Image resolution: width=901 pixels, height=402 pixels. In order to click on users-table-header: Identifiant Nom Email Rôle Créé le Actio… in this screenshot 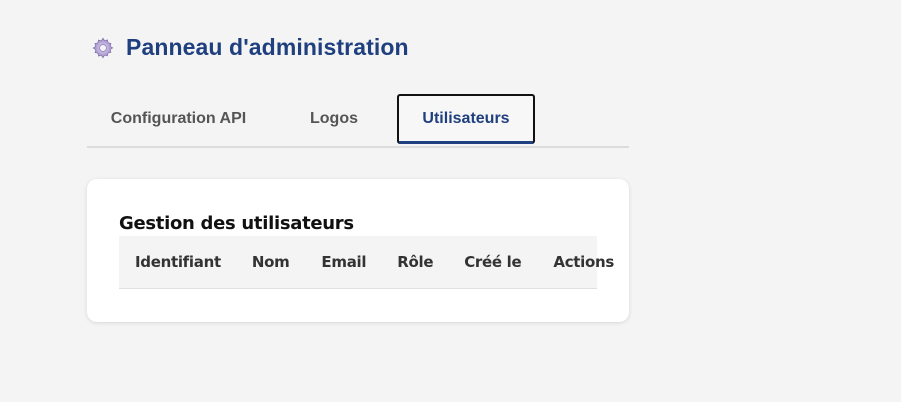, I will do `click(366, 262)`.